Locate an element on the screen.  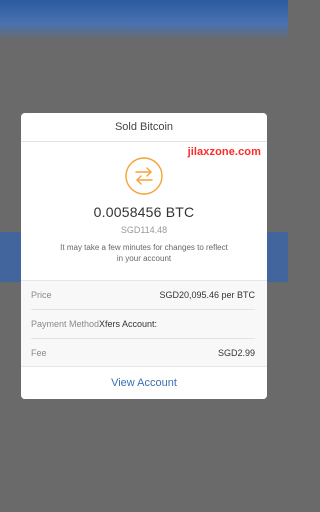
fiat-amount: SGD114.48 is located at coordinates (144, 230).